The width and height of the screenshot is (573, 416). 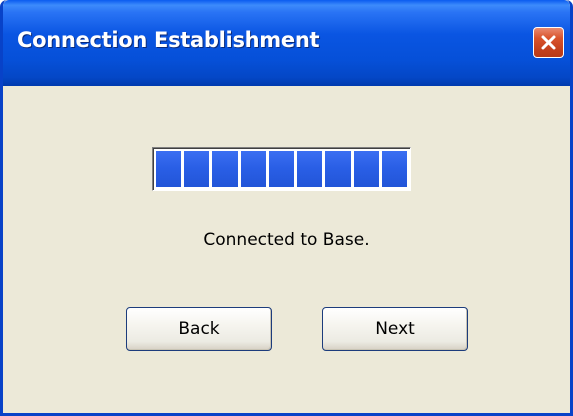 I want to click on back-button: Back, so click(x=199, y=329).